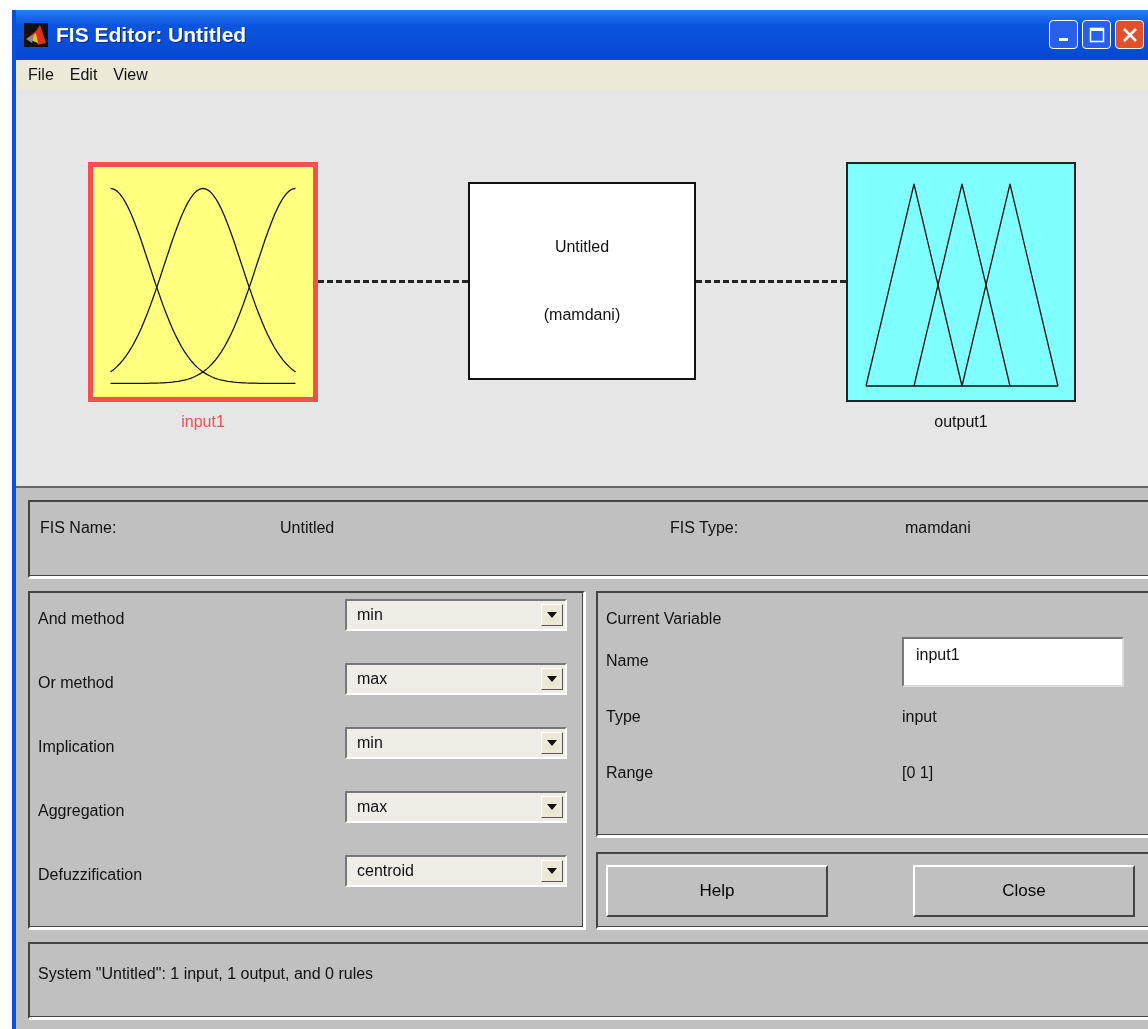 This screenshot has width=1148, height=1029. Describe the element at coordinates (961, 421) in the screenshot. I see `variable-label: output1` at that location.